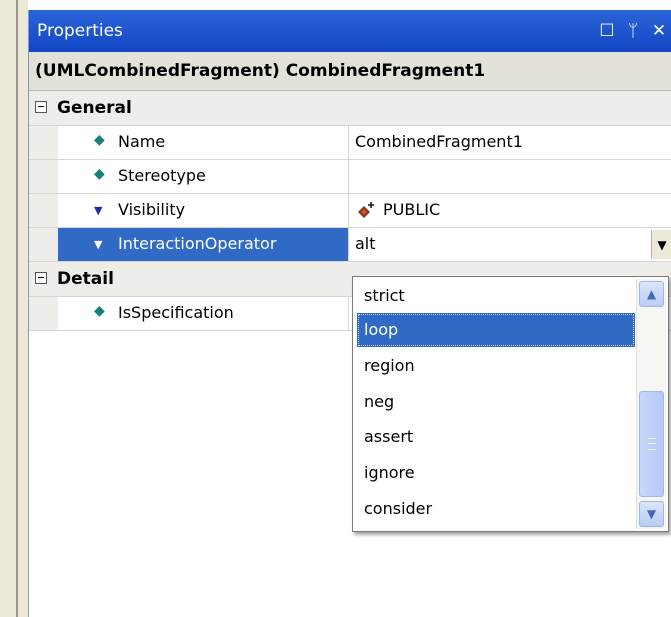 The width and height of the screenshot is (671, 617). What do you see at coordinates (203, 142) in the screenshot?
I see `property-name-cell: ◆ Name` at bounding box center [203, 142].